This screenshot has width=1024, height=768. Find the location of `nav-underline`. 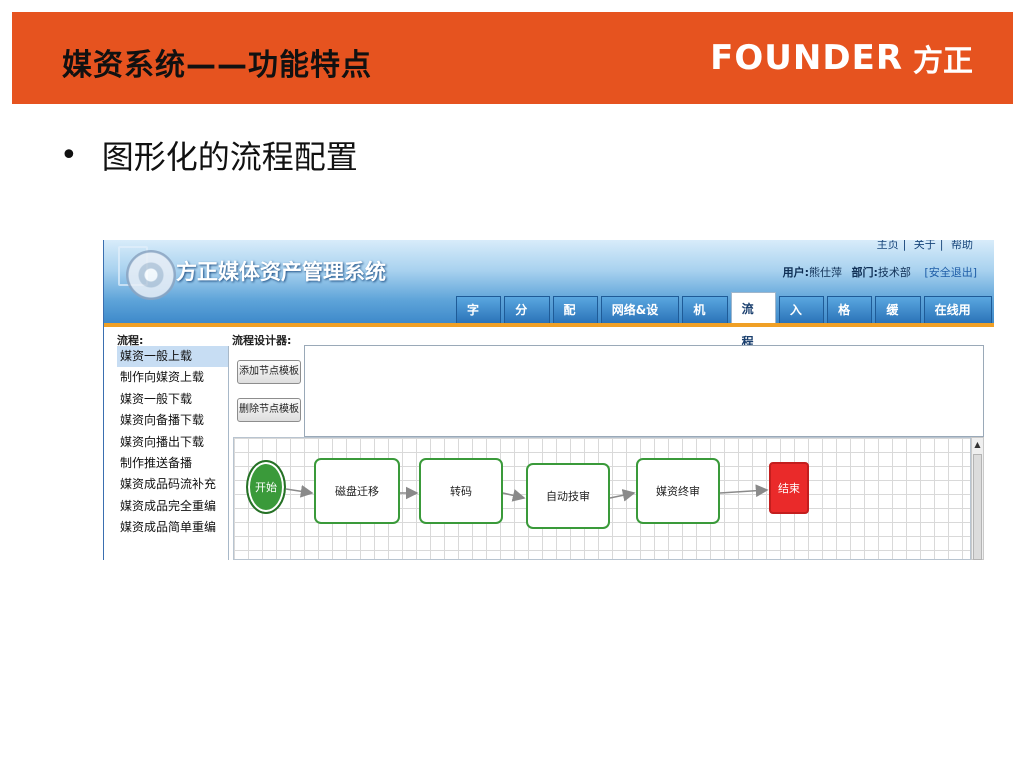

nav-underline is located at coordinates (549, 325).